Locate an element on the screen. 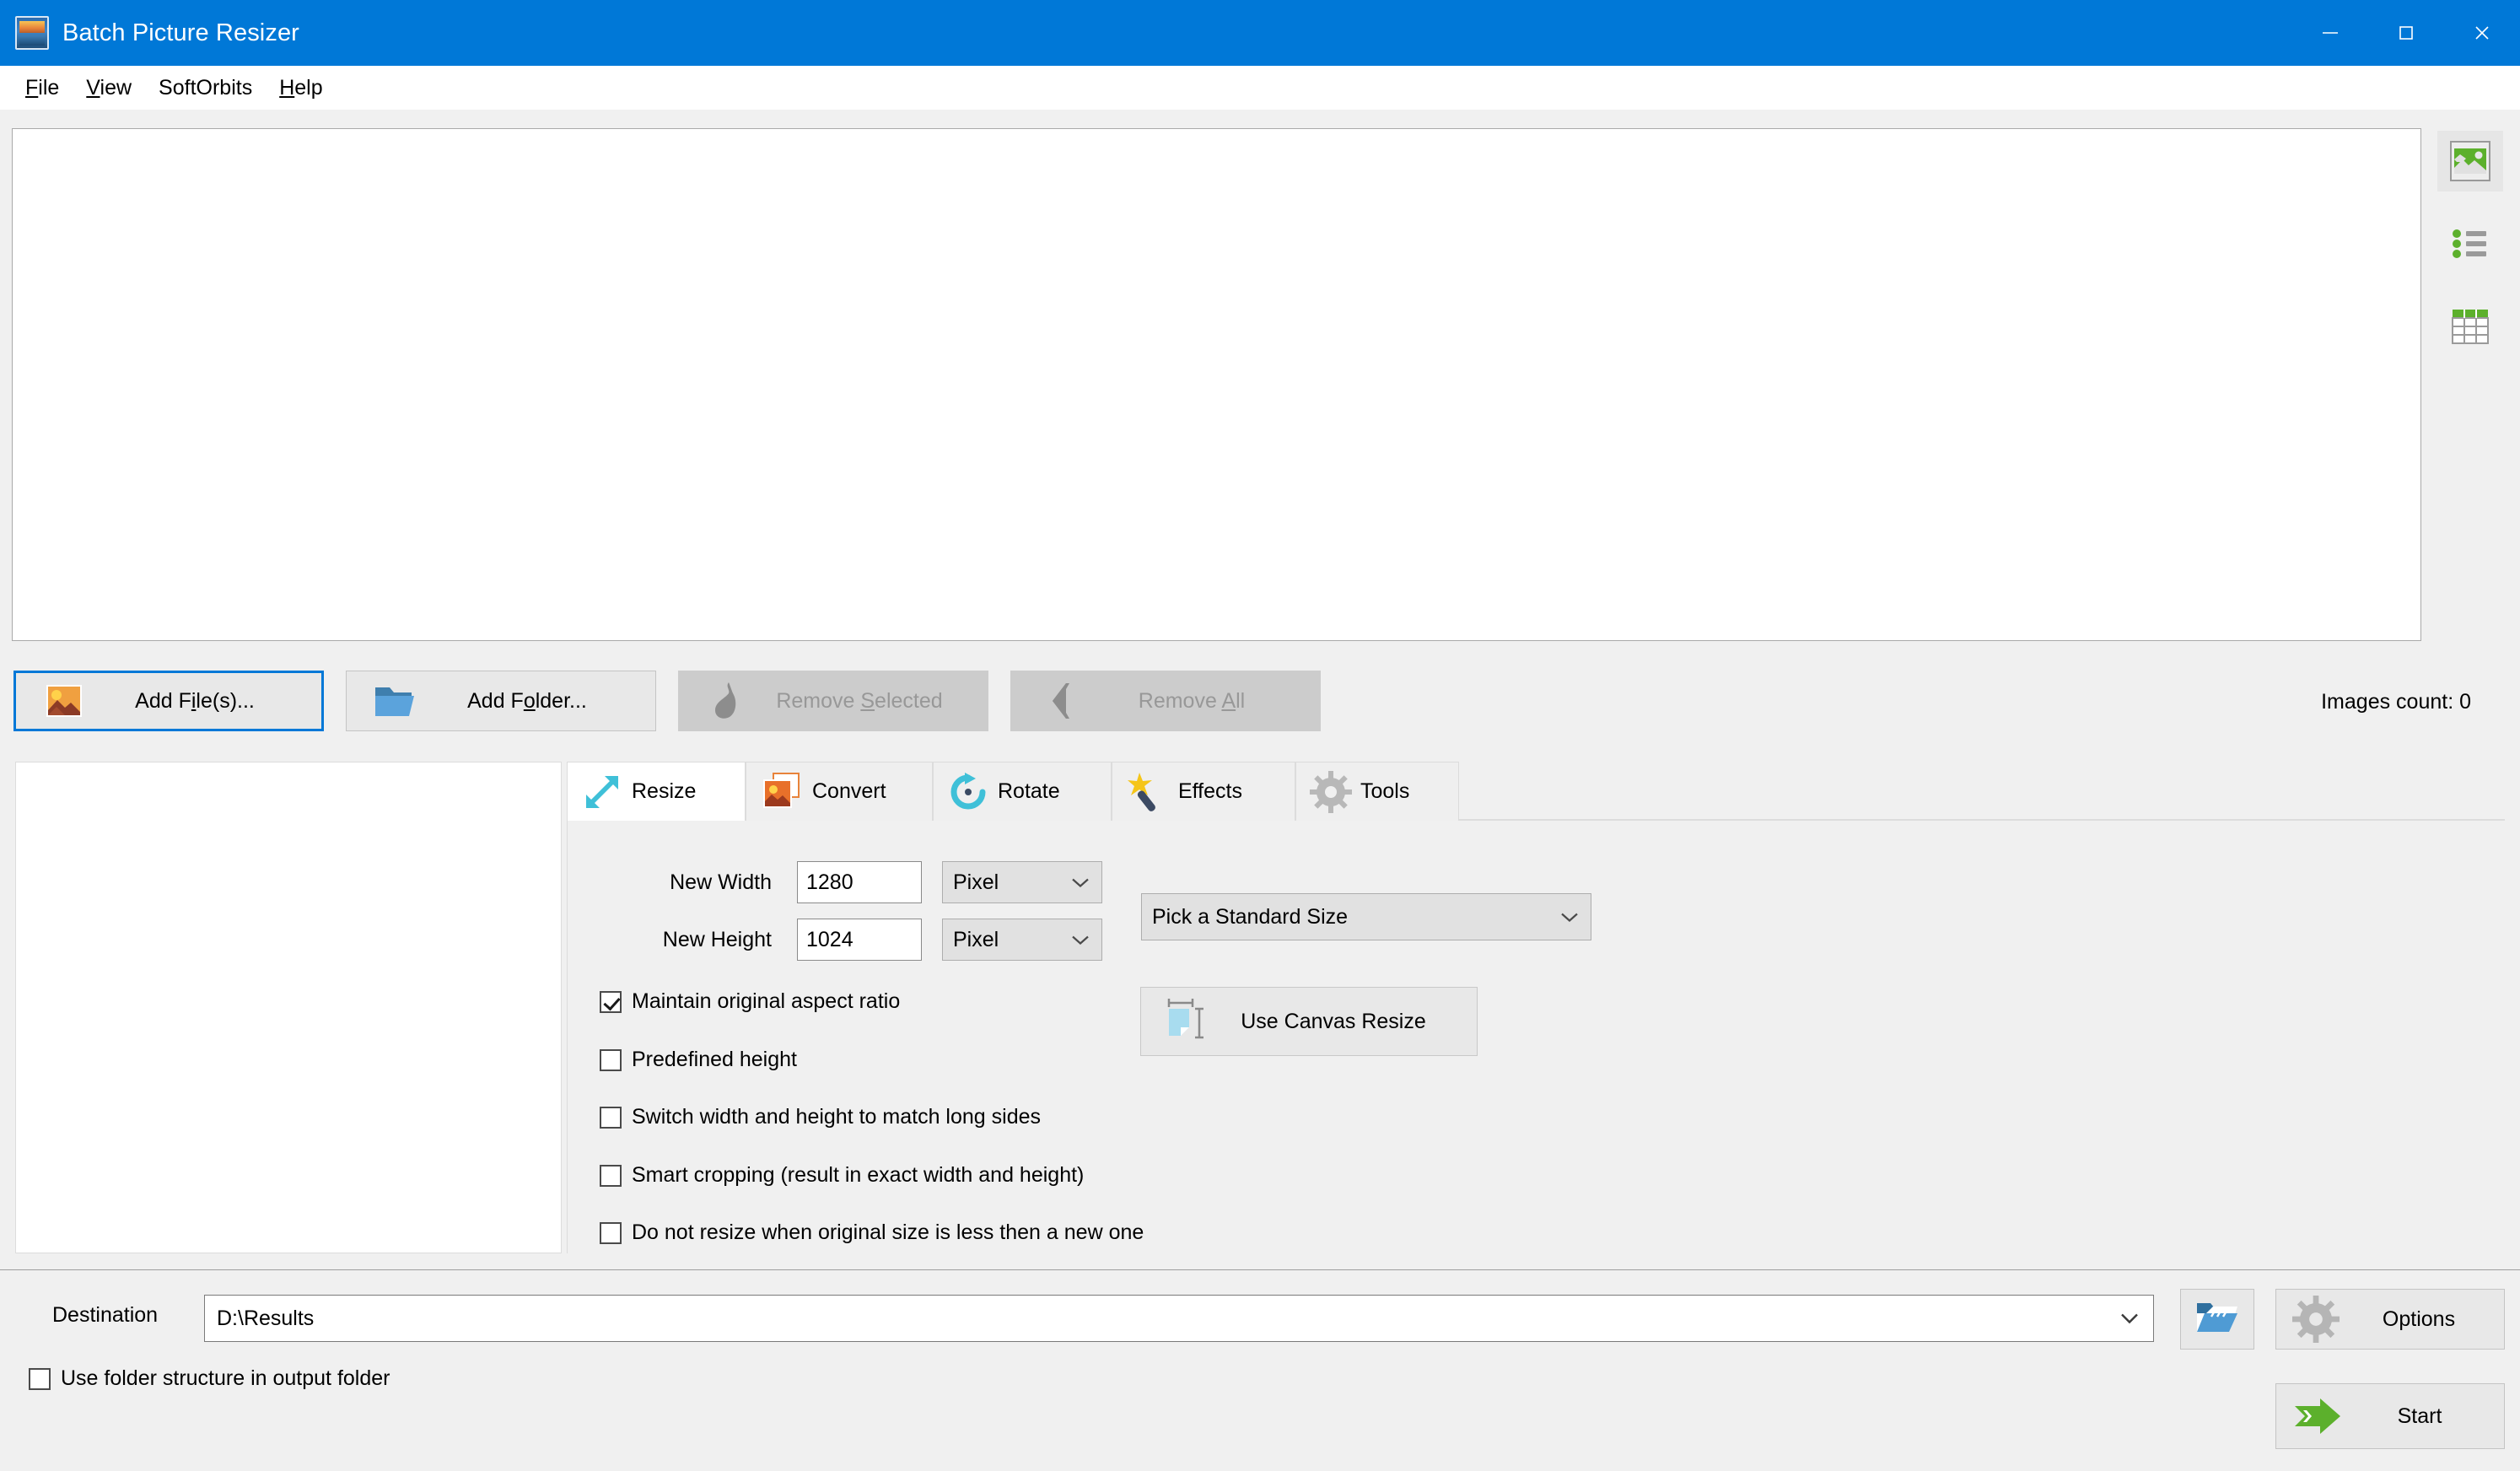 Image resolution: width=2520 pixels, height=1471 pixels. new-height-label: New Height is located at coordinates (717, 939).